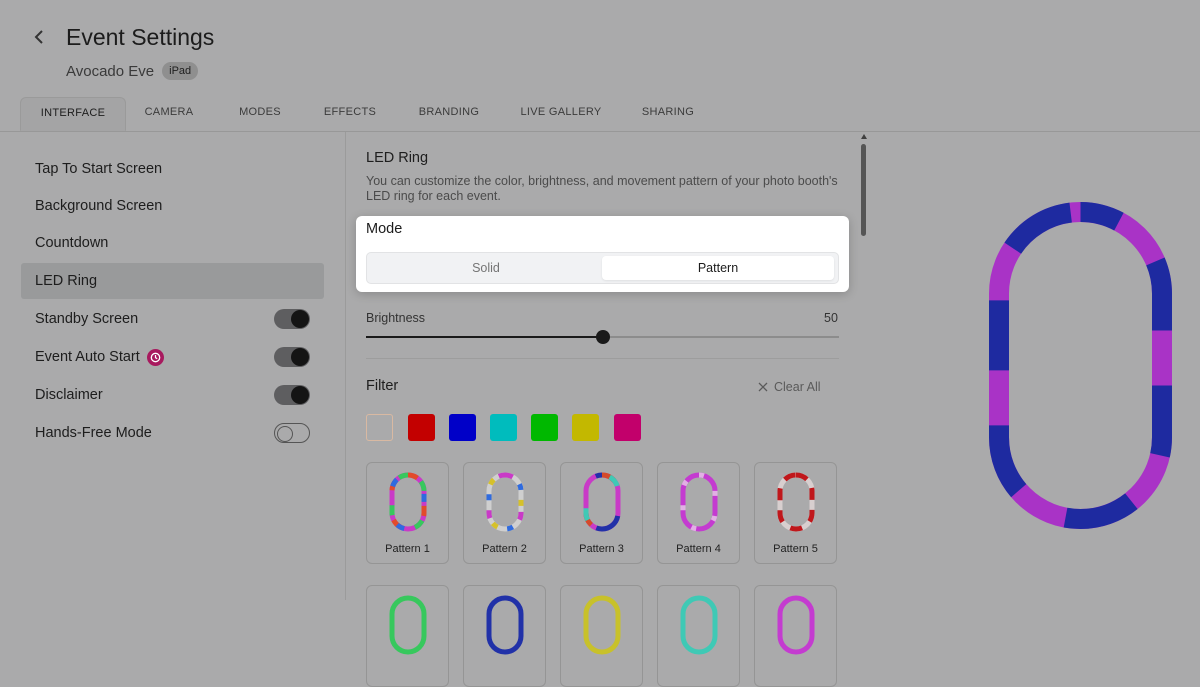 Image resolution: width=1200 pixels, height=687 pixels. What do you see at coordinates (698, 549) in the screenshot?
I see `pattern-label: Pattern 4` at bounding box center [698, 549].